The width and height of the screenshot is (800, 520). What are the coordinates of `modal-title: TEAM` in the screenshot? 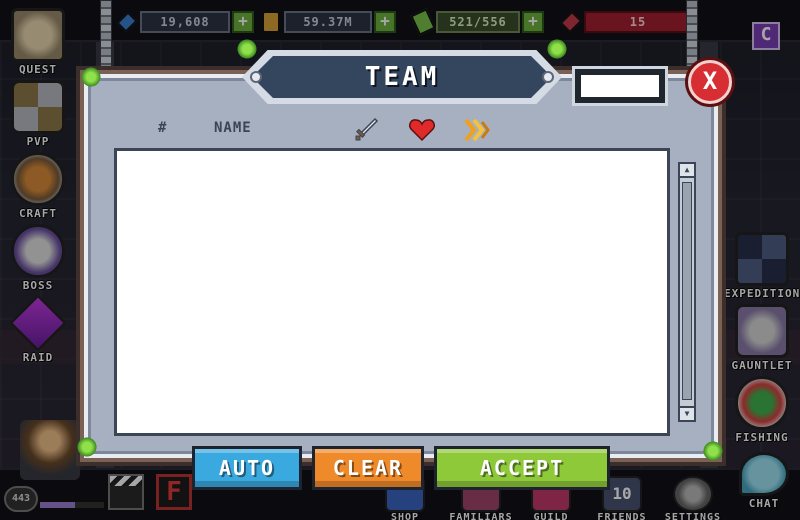 It's located at (402, 77).